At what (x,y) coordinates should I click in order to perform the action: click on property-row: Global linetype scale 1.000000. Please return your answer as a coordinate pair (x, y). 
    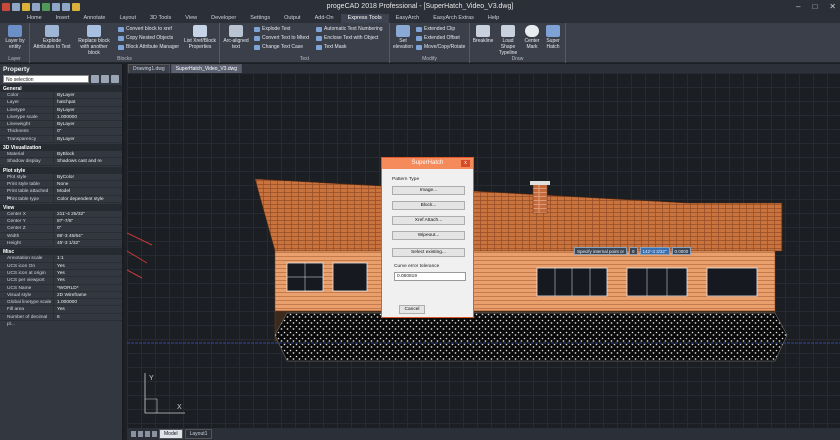
    Looking at the image, I should click on (61, 303).